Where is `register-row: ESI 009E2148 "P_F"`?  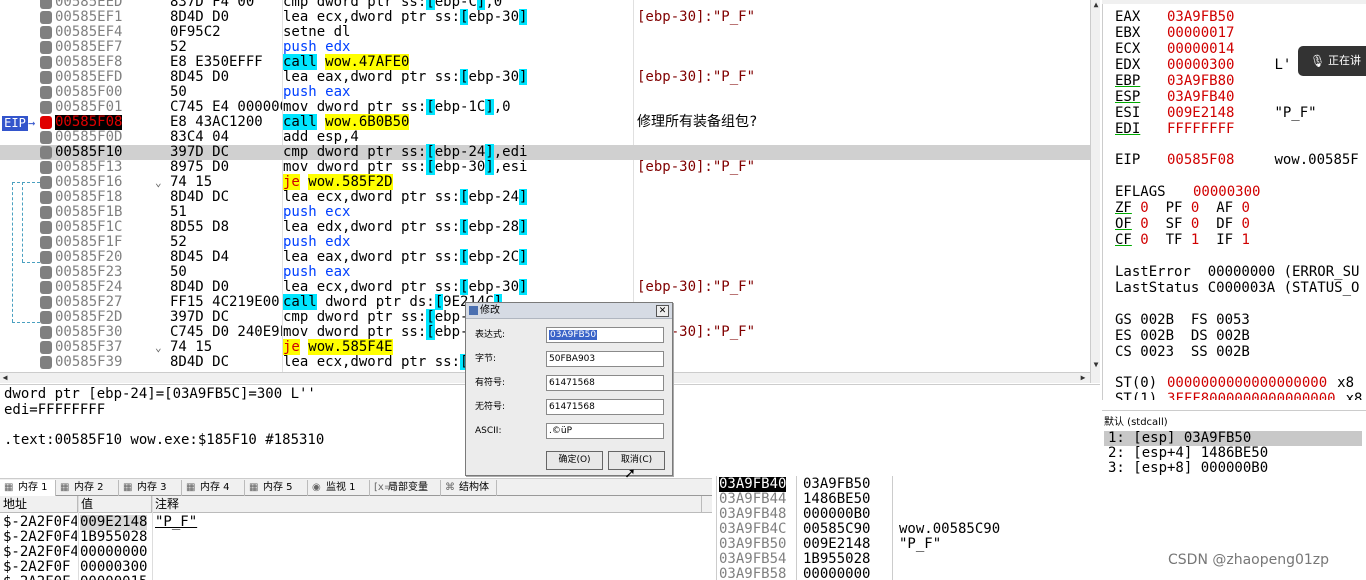 register-row: ESI 009E2148 "P_F" is located at coordinates (1216, 113).